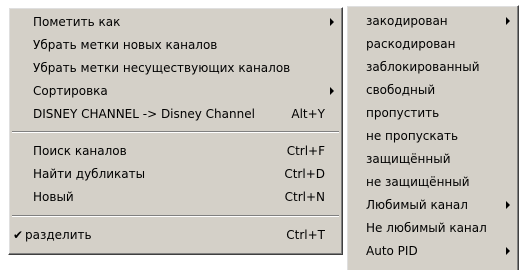 The width and height of the screenshot is (519, 270). What do you see at coordinates (53, 197) in the screenshot?
I see `menu-item-label: Новый` at bounding box center [53, 197].